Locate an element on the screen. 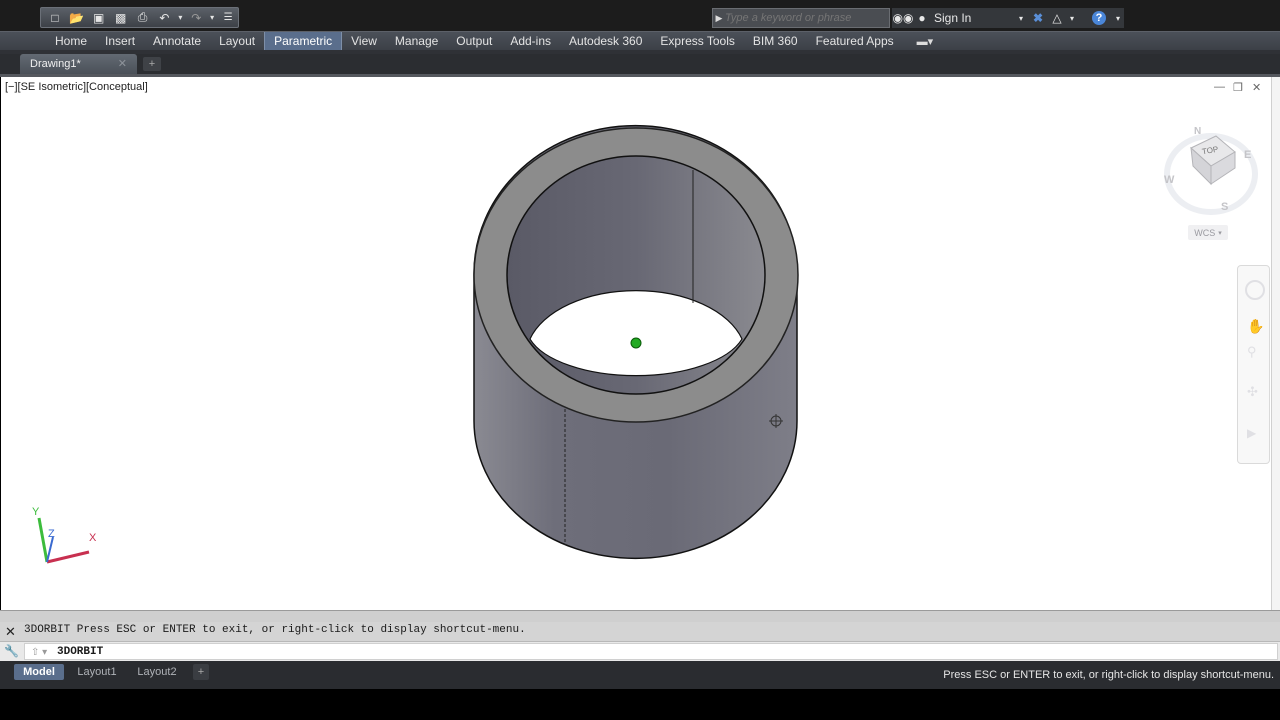 Image resolution: width=1280 pixels, height=720 pixels. pan-icon: ✋ is located at coordinates (1255, 326).